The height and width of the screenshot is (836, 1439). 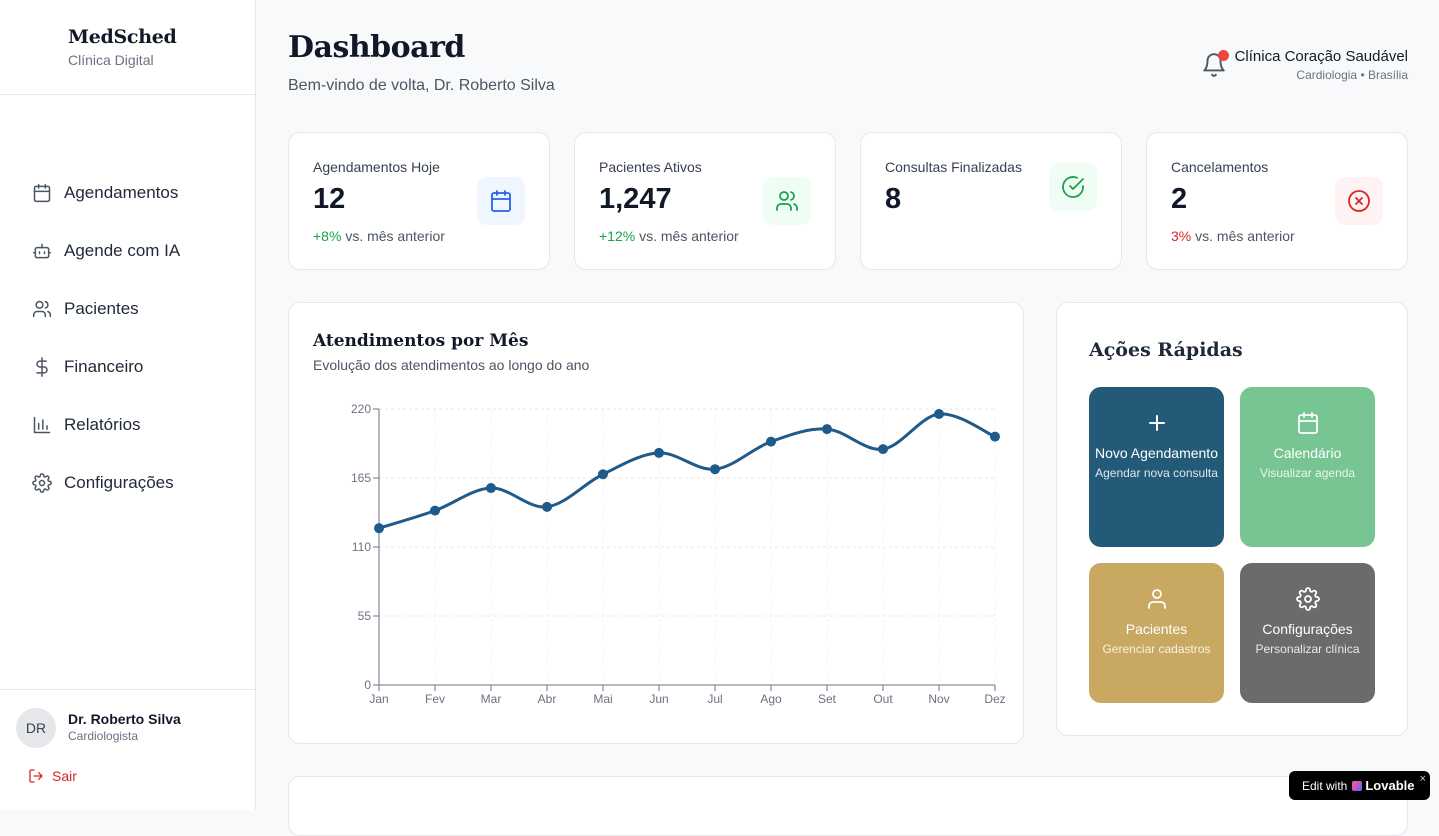 I want to click on y-tick-label: 165, so click(x=361, y=478).